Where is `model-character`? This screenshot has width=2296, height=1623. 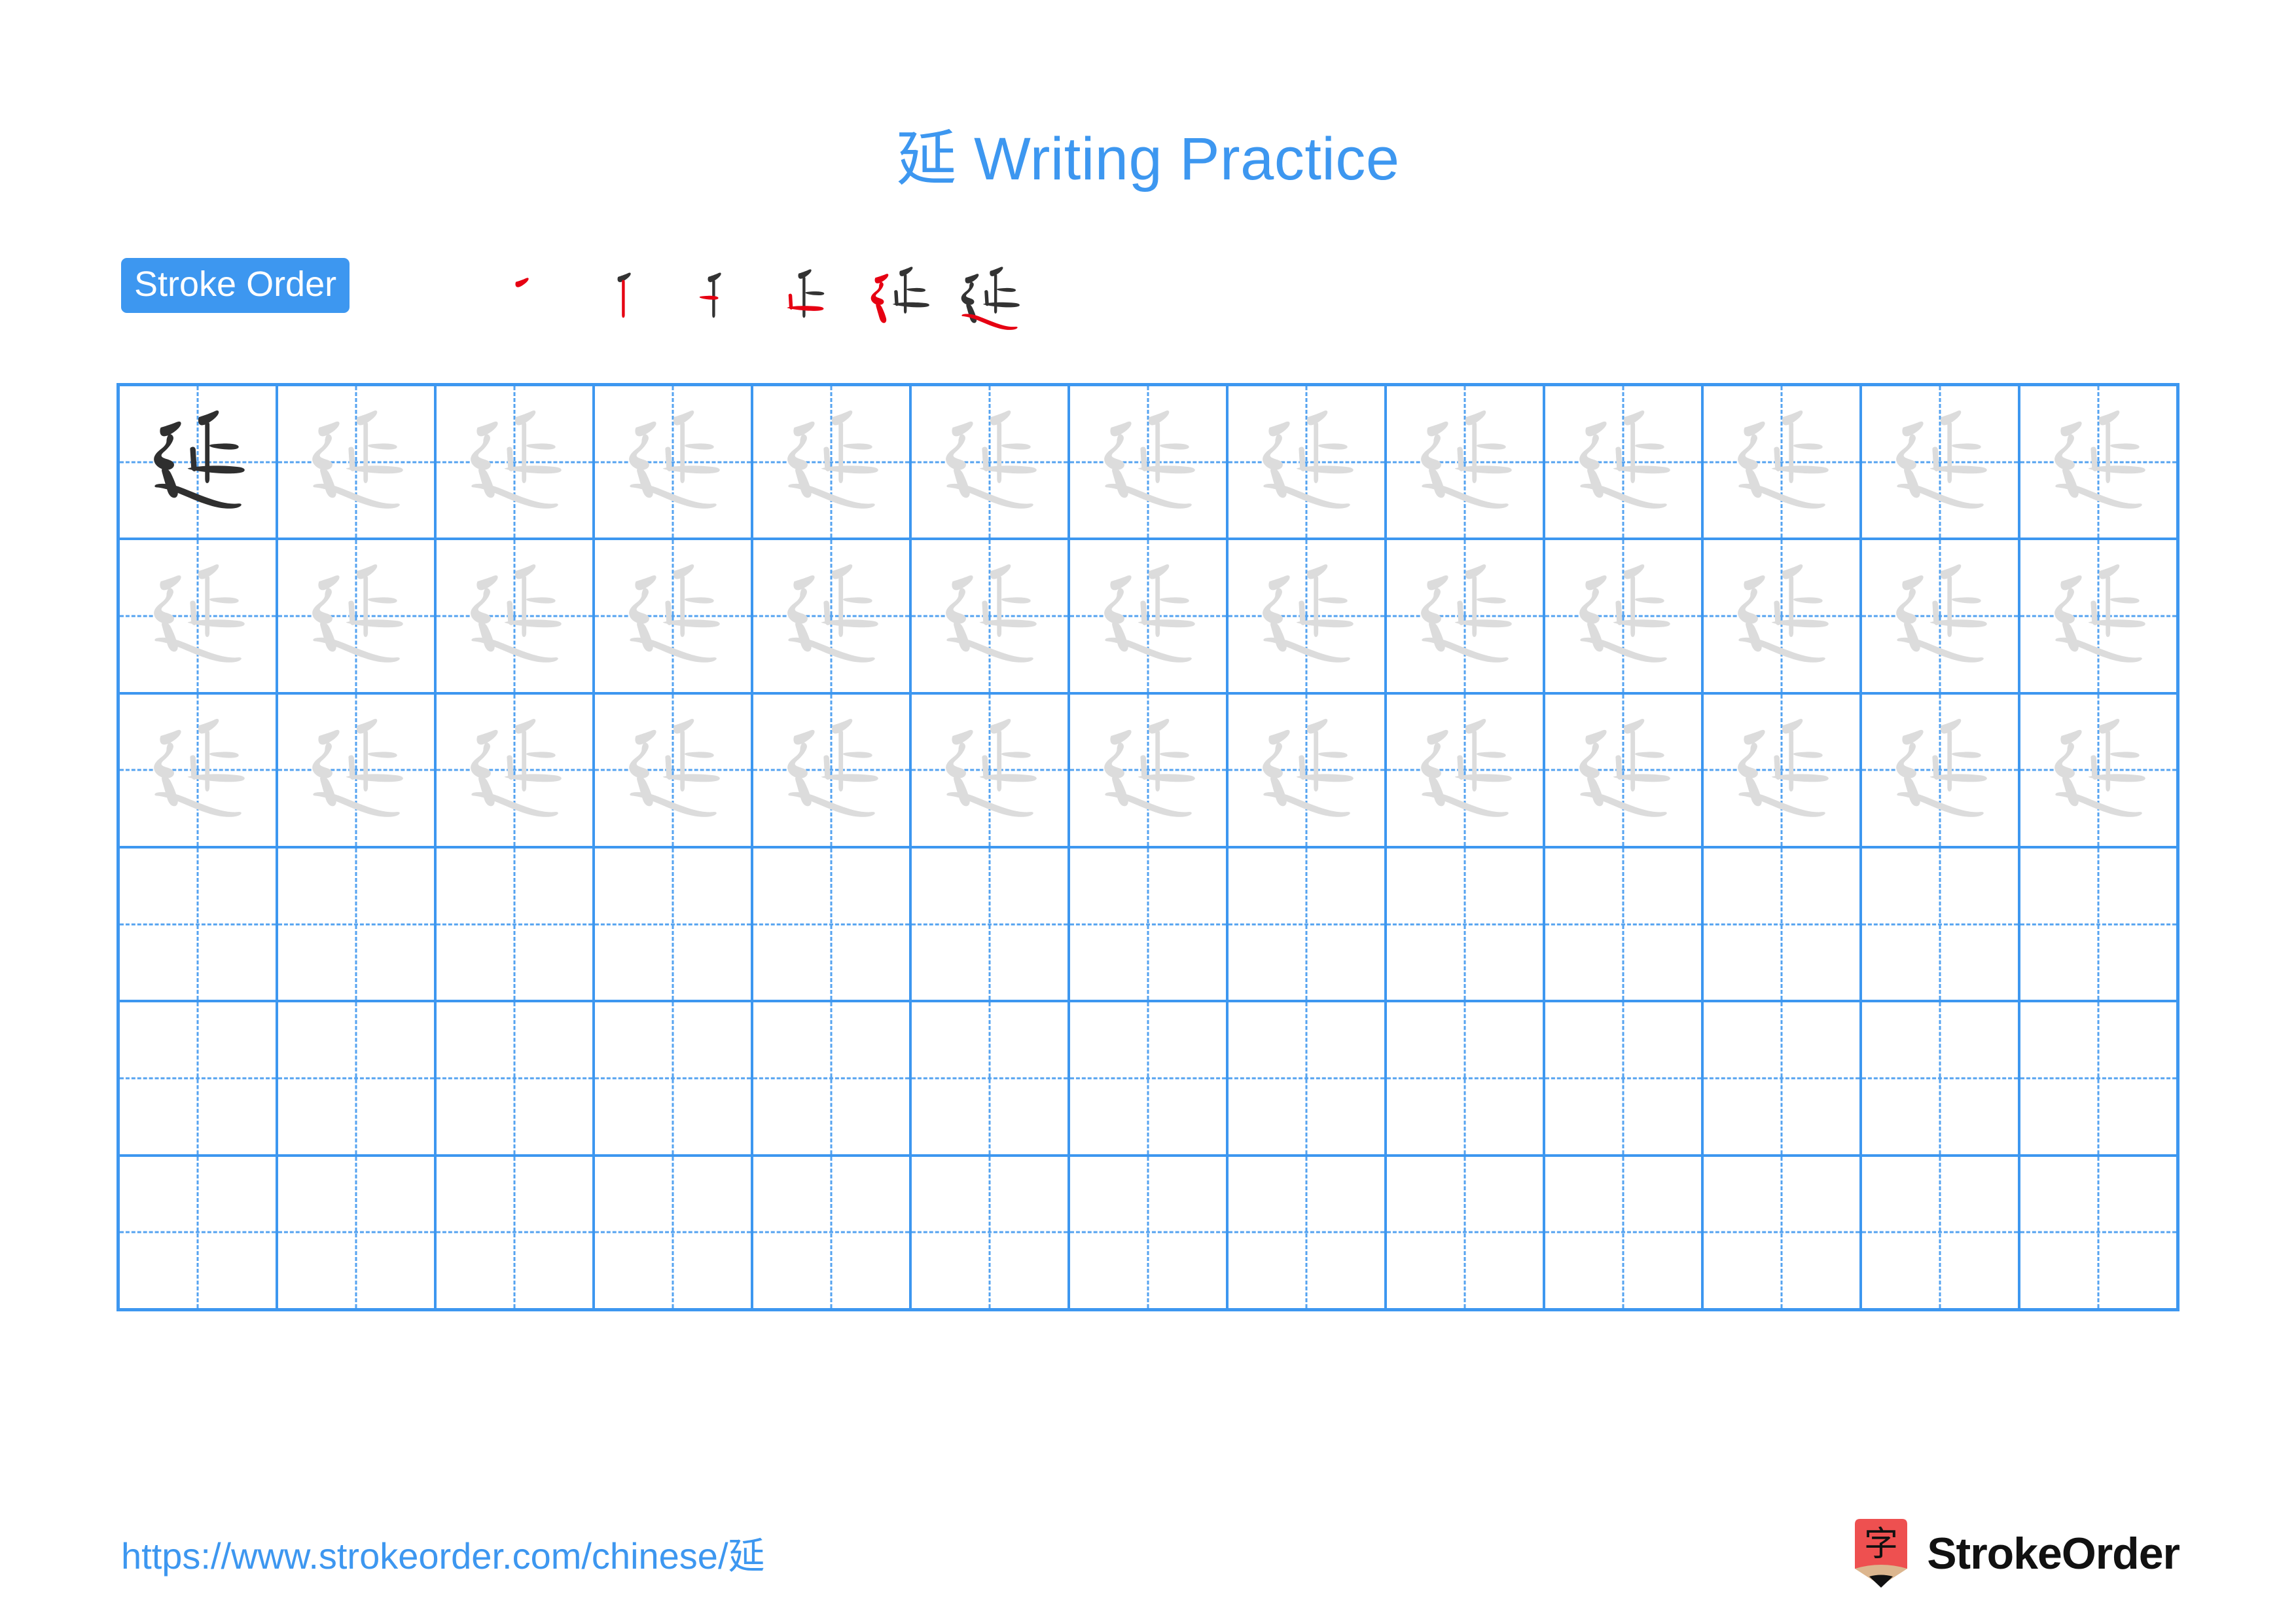
model-character is located at coordinates (198, 462).